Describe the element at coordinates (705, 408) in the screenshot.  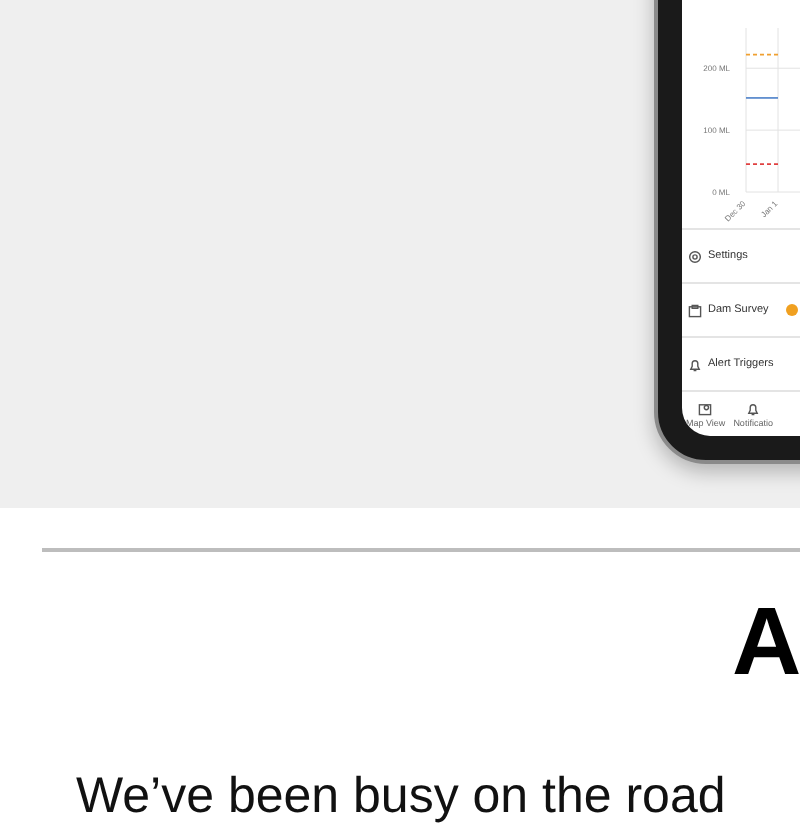
I see `map-icon` at that location.